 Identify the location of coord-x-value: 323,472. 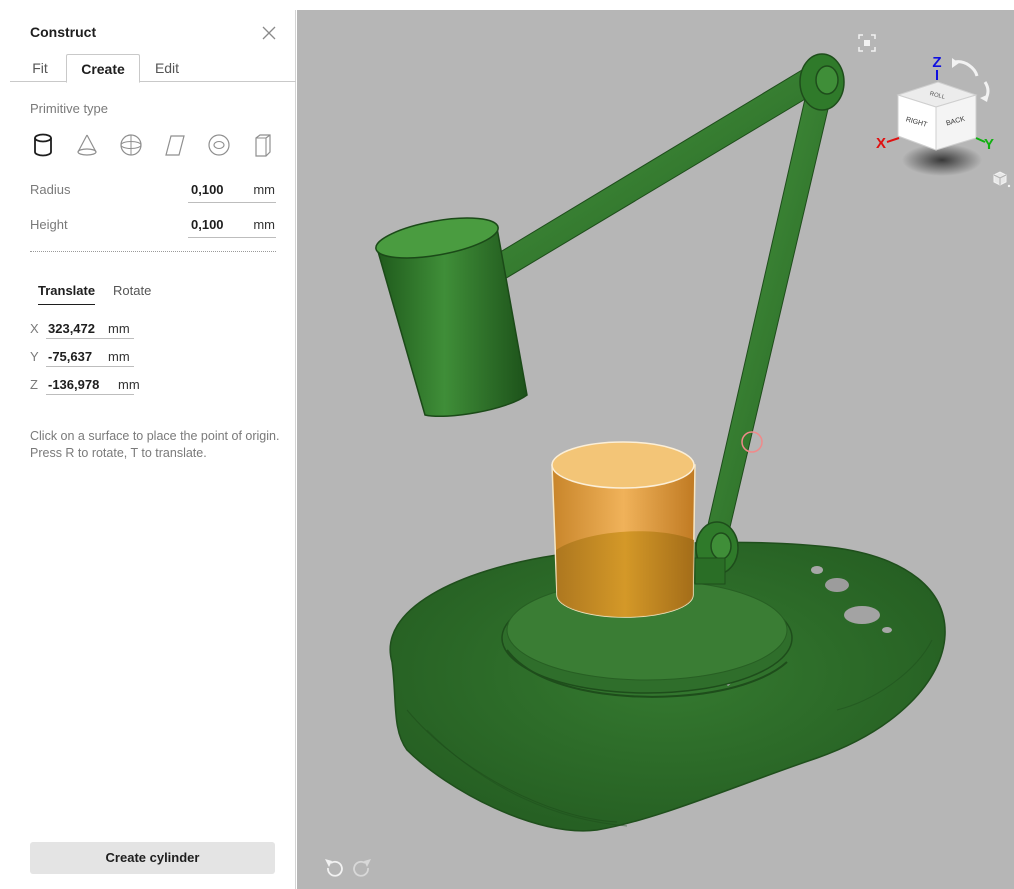
(71, 328).